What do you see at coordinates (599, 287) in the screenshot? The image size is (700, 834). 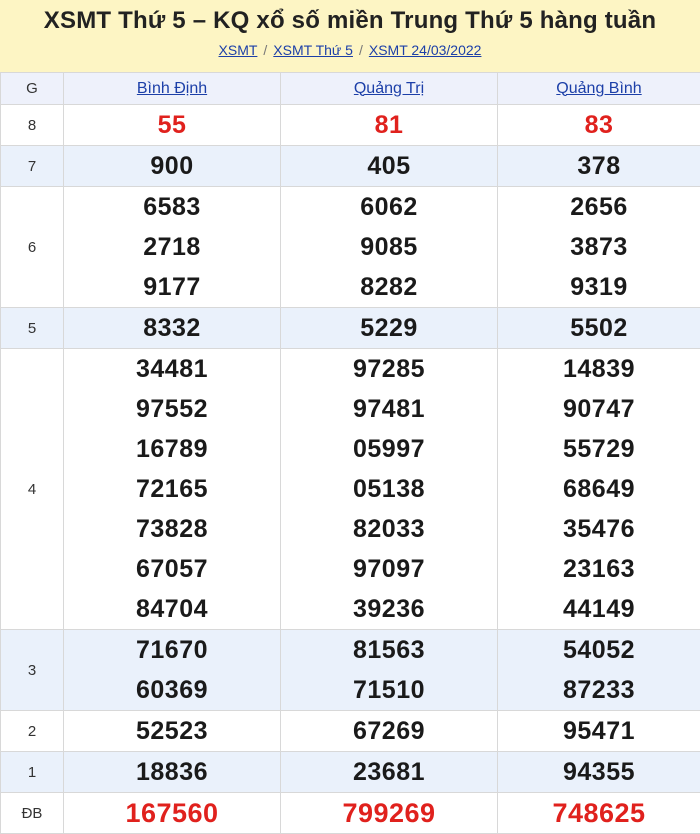 I see `result-number: 9319` at bounding box center [599, 287].